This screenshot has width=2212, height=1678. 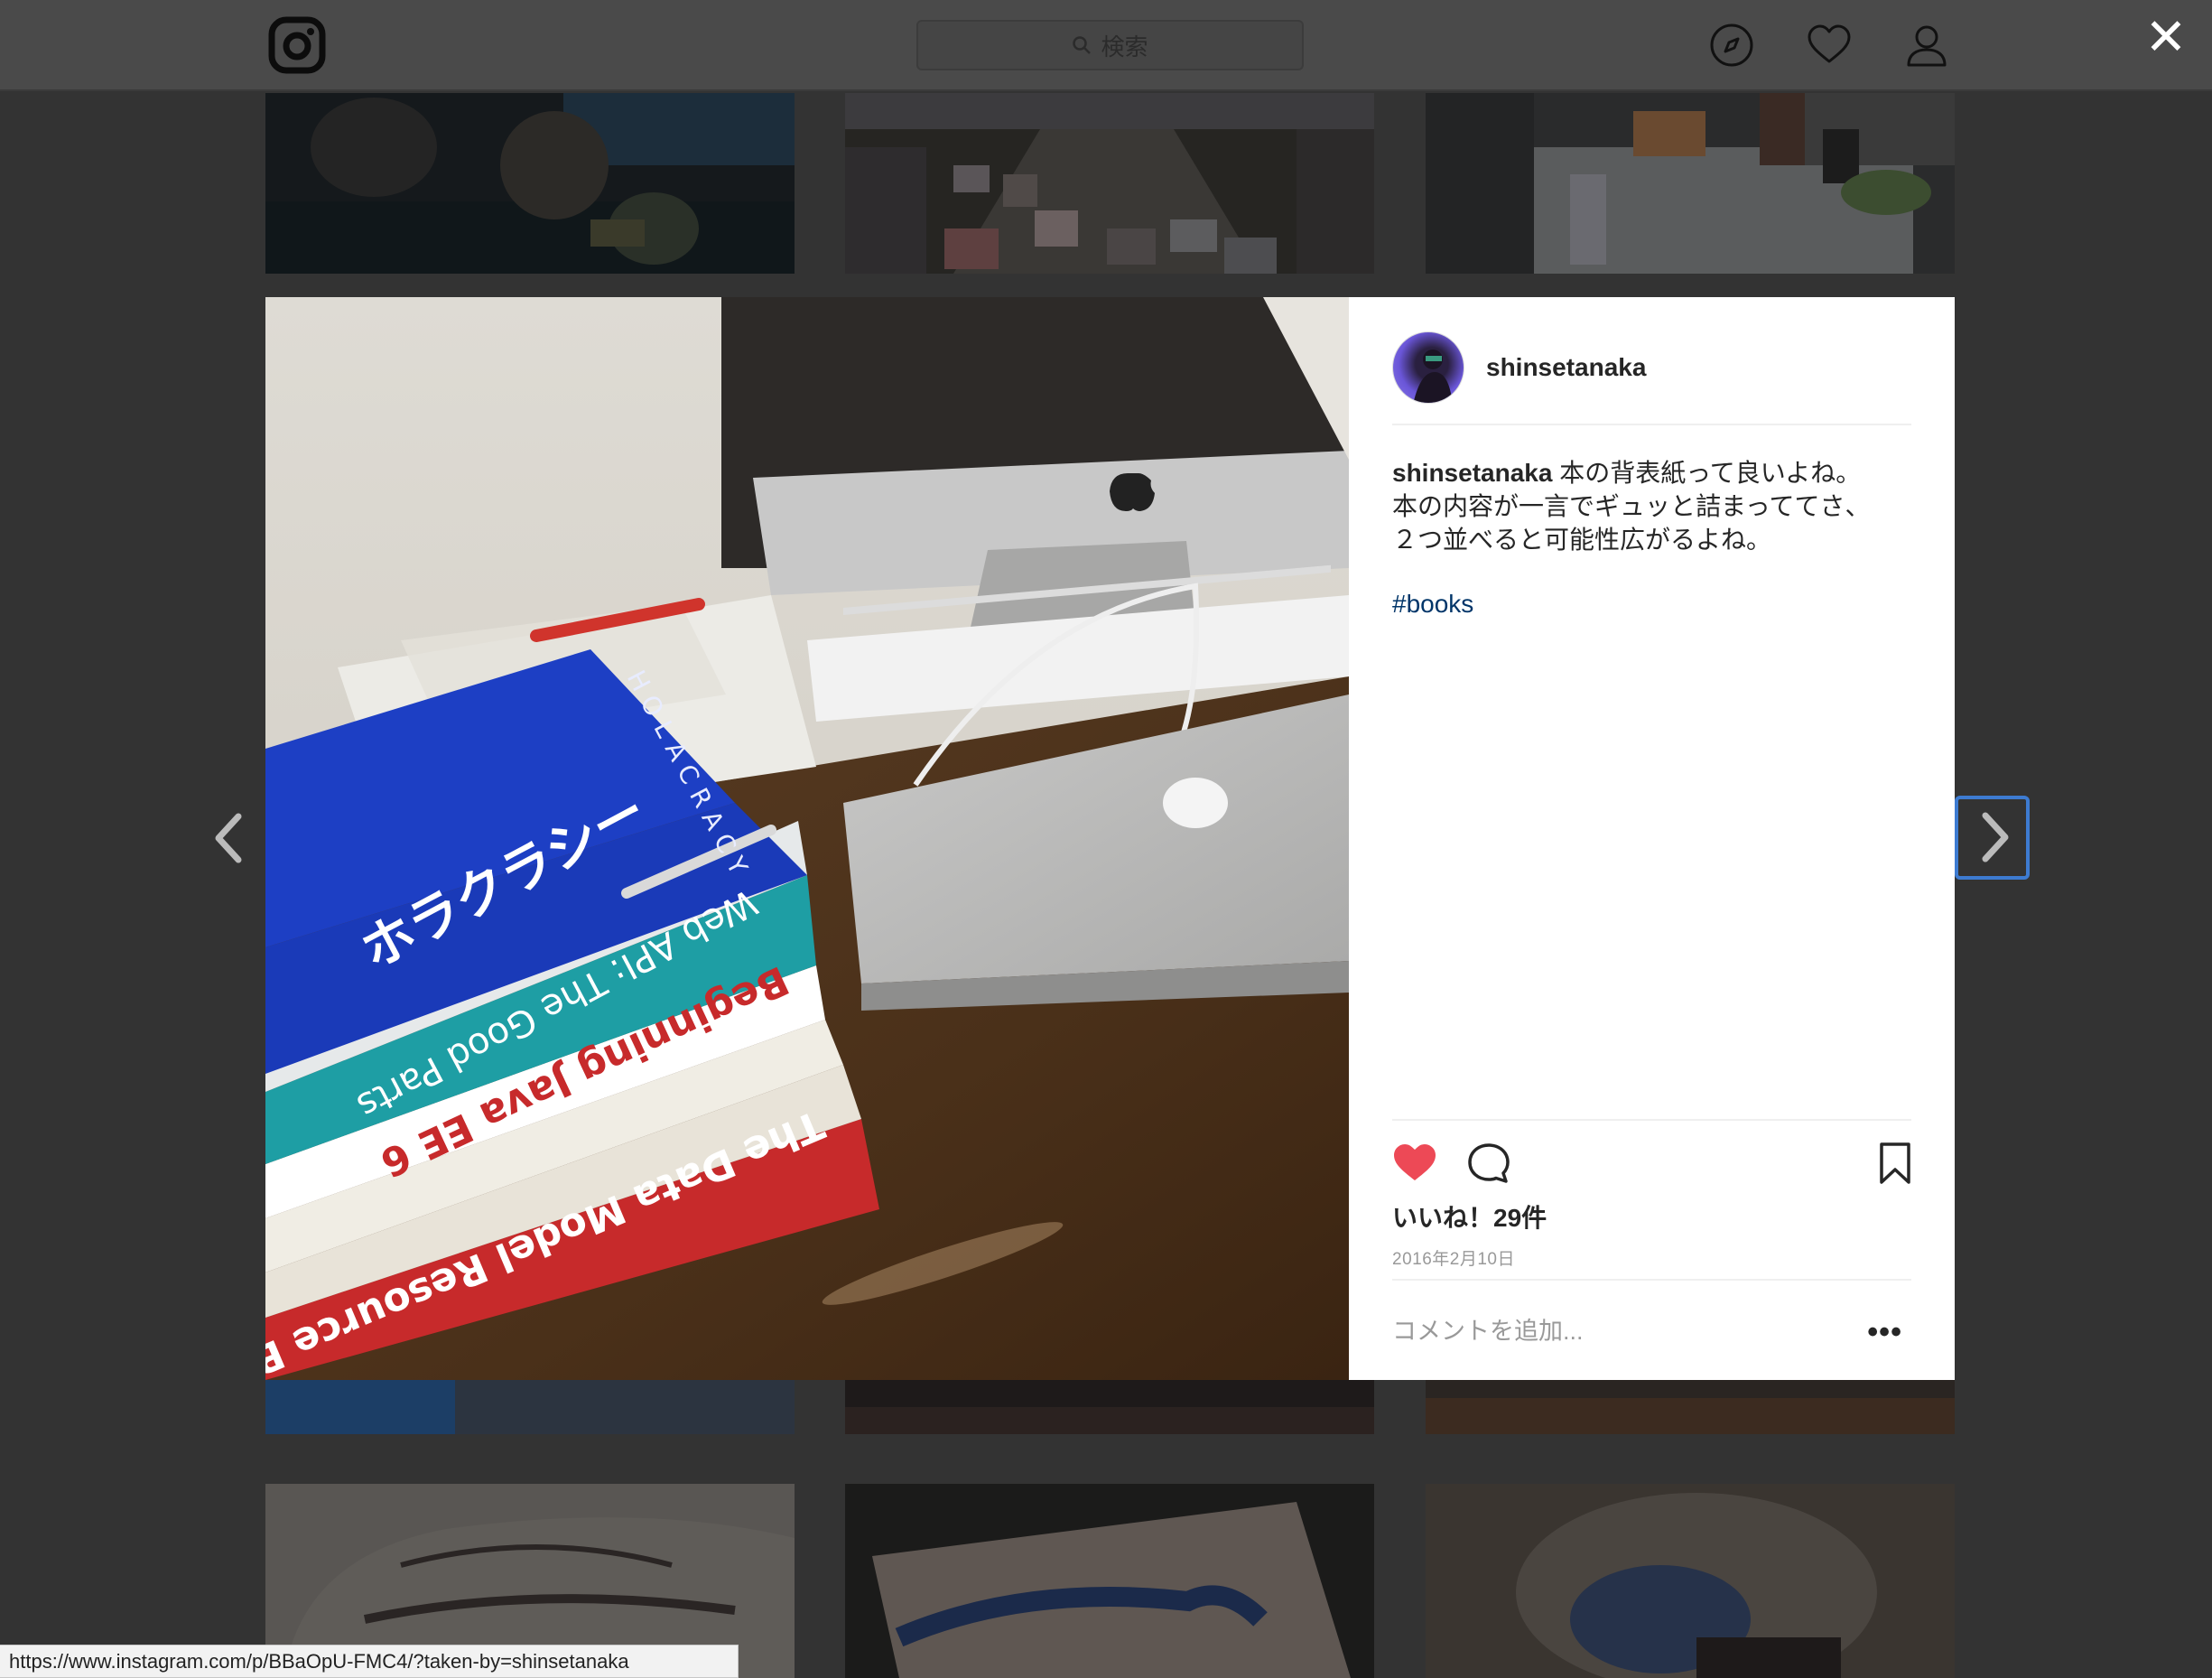 What do you see at coordinates (1631, 506) in the screenshot?
I see `caption-line-2: 本の内容が一言でギュッと詰まっててさ、` at bounding box center [1631, 506].